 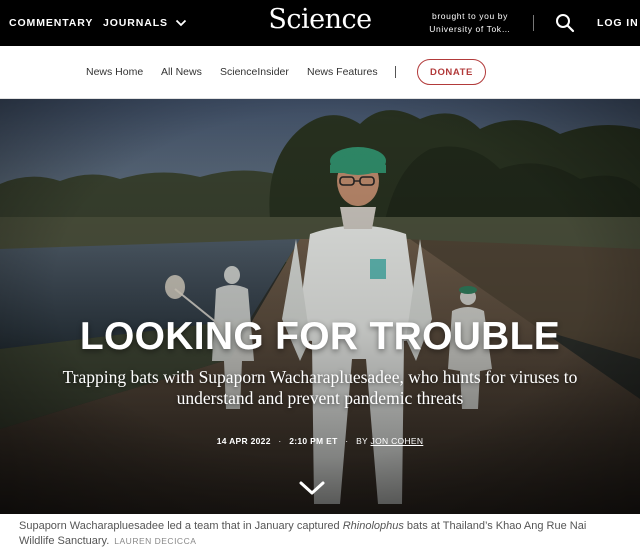 What do you see at coordinates (397, 441) in the screenshot?
I see `author-link: JON COHEN` at bounding box center [397, 441].